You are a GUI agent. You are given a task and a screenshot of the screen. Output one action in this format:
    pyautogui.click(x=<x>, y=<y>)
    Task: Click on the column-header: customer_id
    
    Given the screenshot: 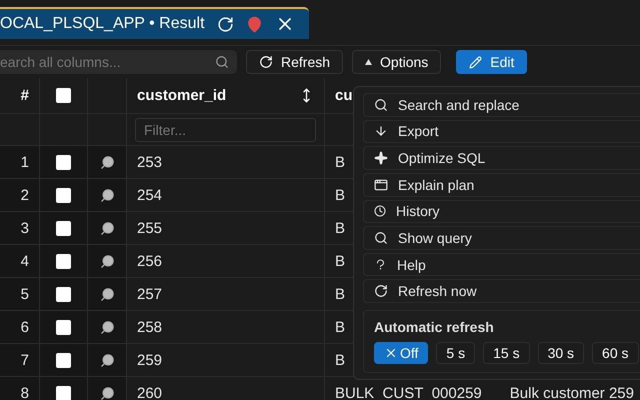 What is the action you would take?
    pyautogui.click(x=226, y=96)
    